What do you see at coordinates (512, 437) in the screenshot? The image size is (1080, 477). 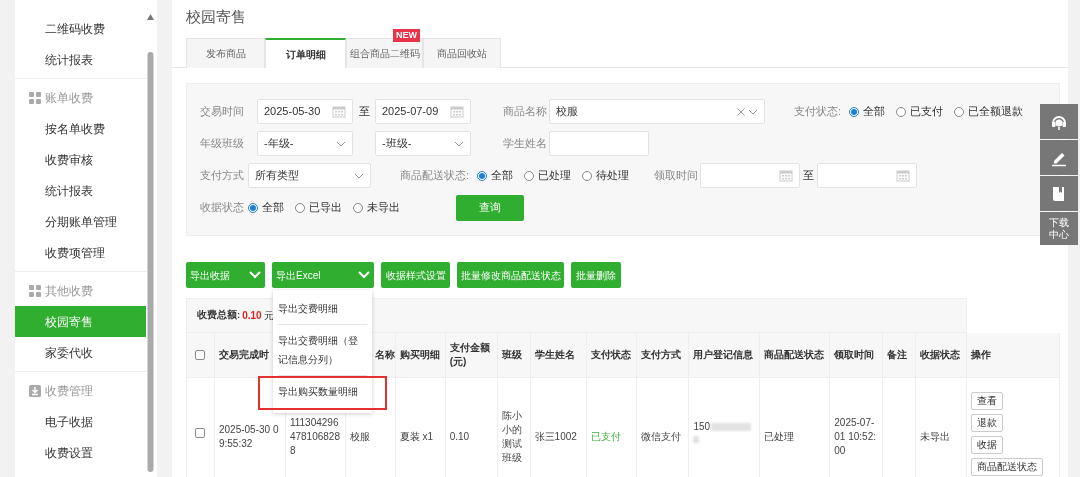 I see `table-cell-text: 陈小小的测试班级` at bounding box center [512, 437].